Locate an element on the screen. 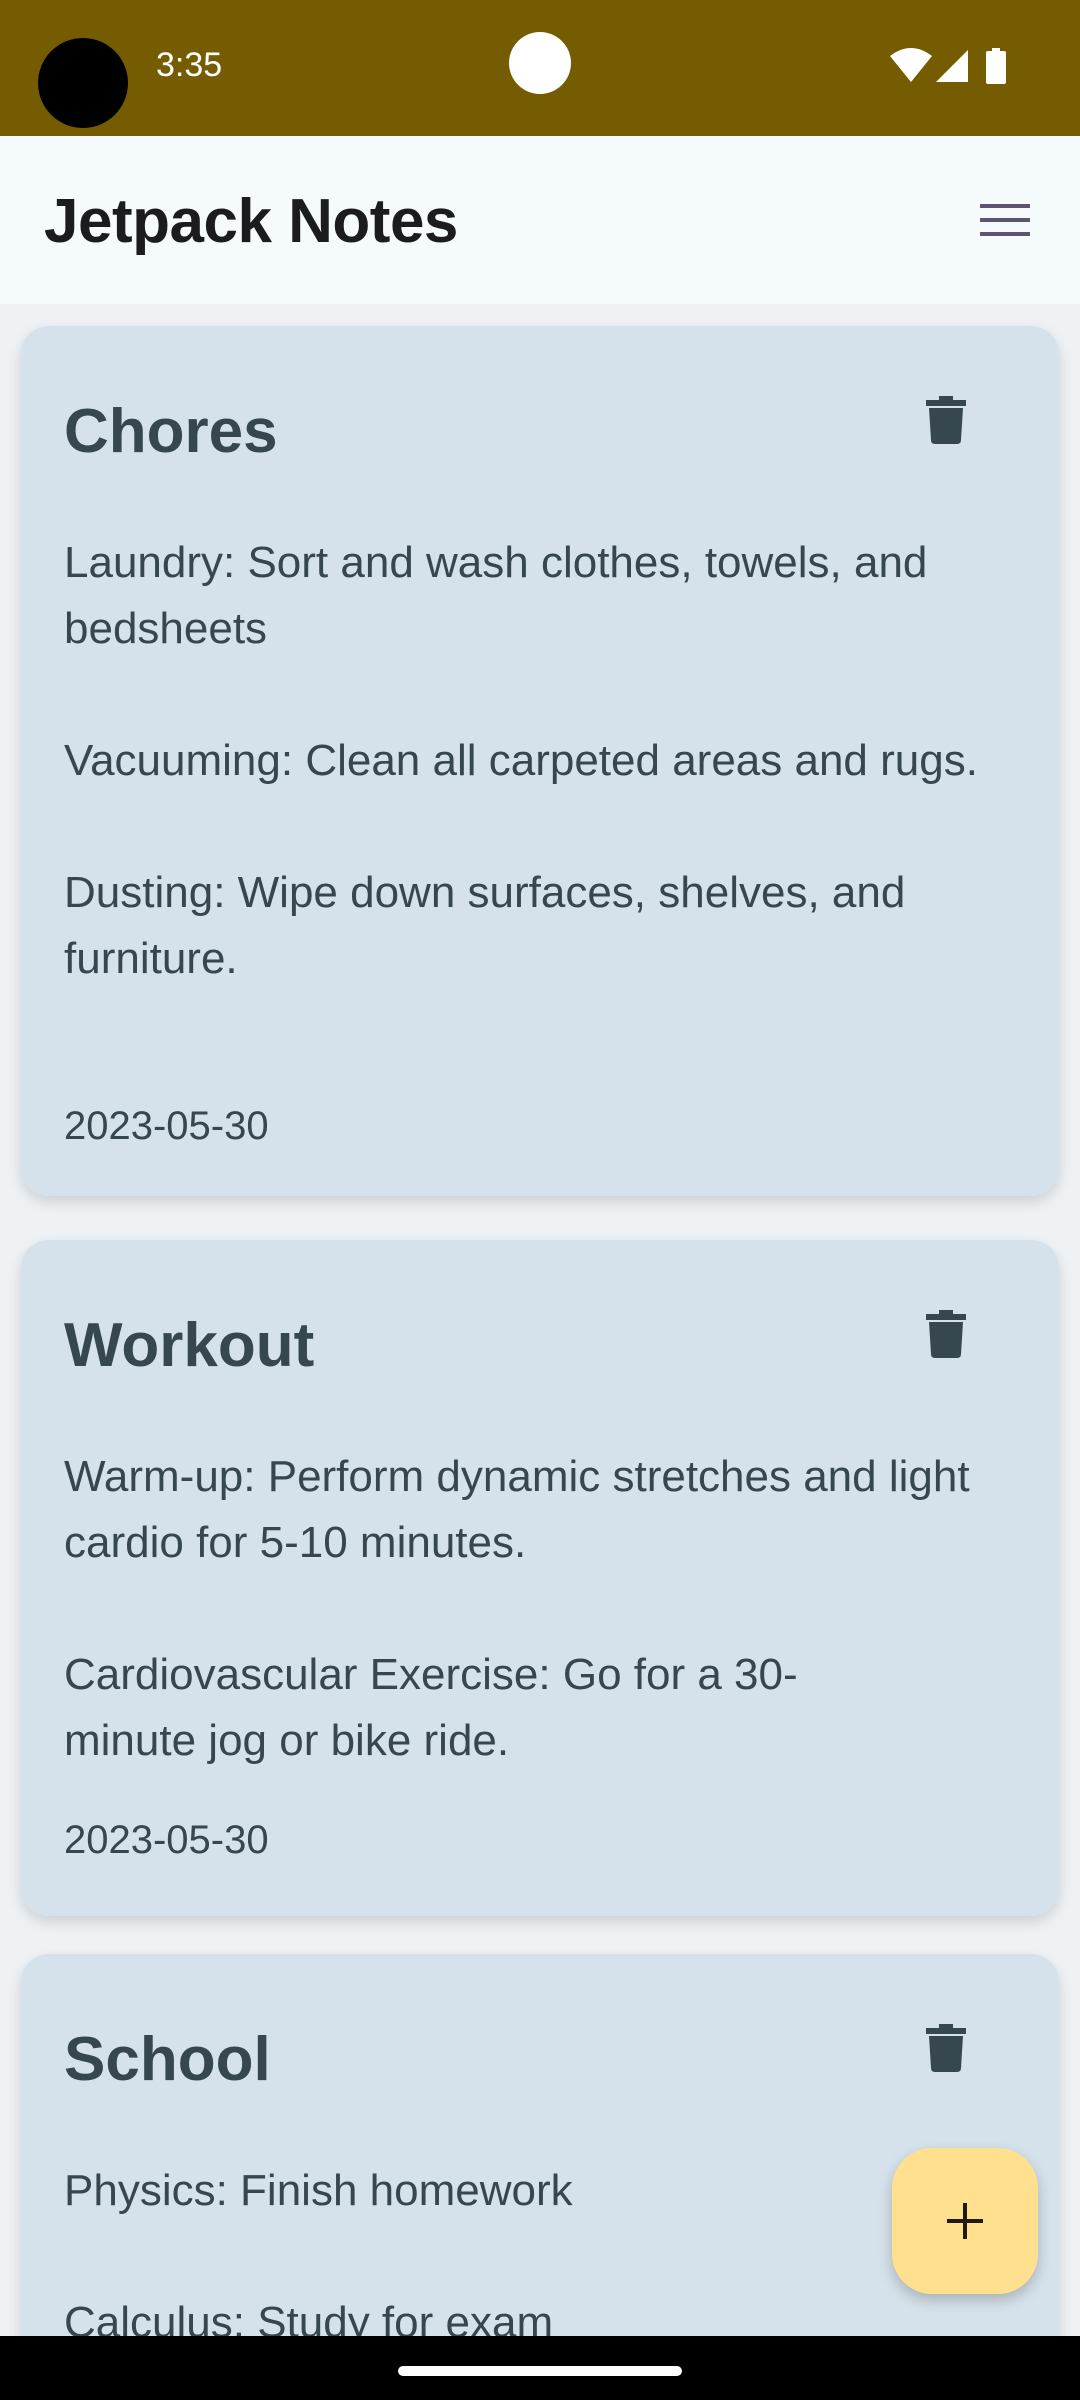  status-bar: 3:35 is located at coordinates (540, 68).